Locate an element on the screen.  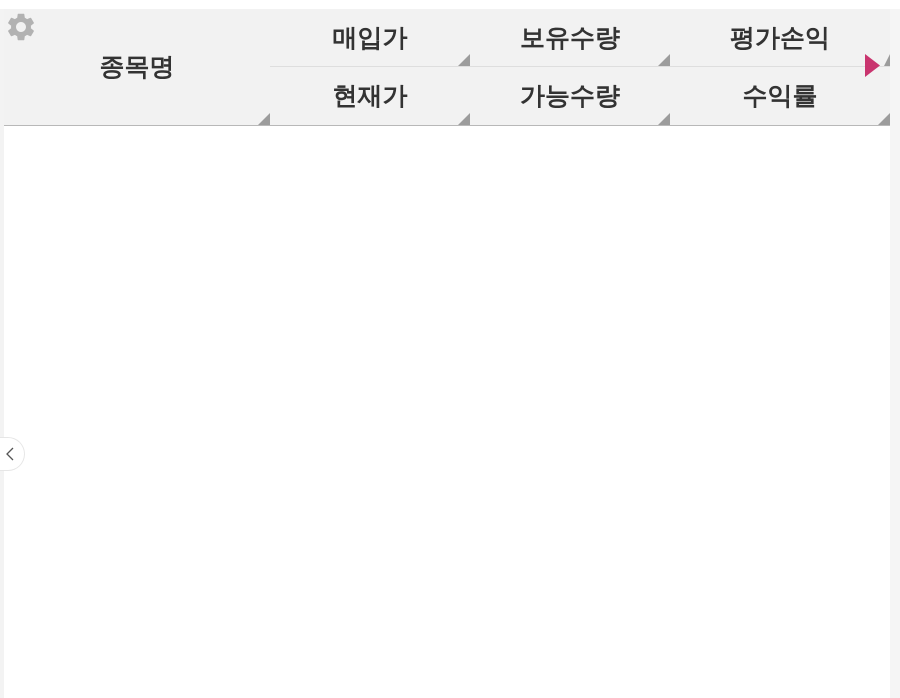
chevron-left-icon is located at coordinates (10, 454).